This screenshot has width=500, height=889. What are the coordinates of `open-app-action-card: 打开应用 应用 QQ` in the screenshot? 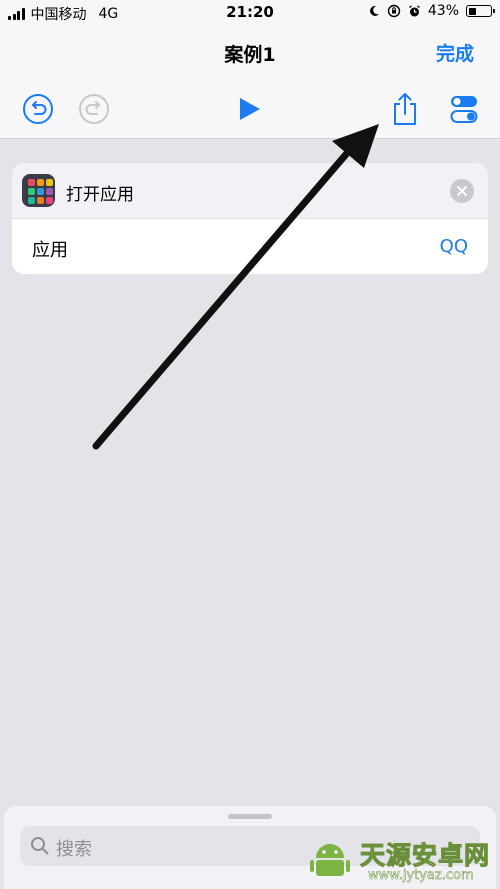 It's located at (250, 218).